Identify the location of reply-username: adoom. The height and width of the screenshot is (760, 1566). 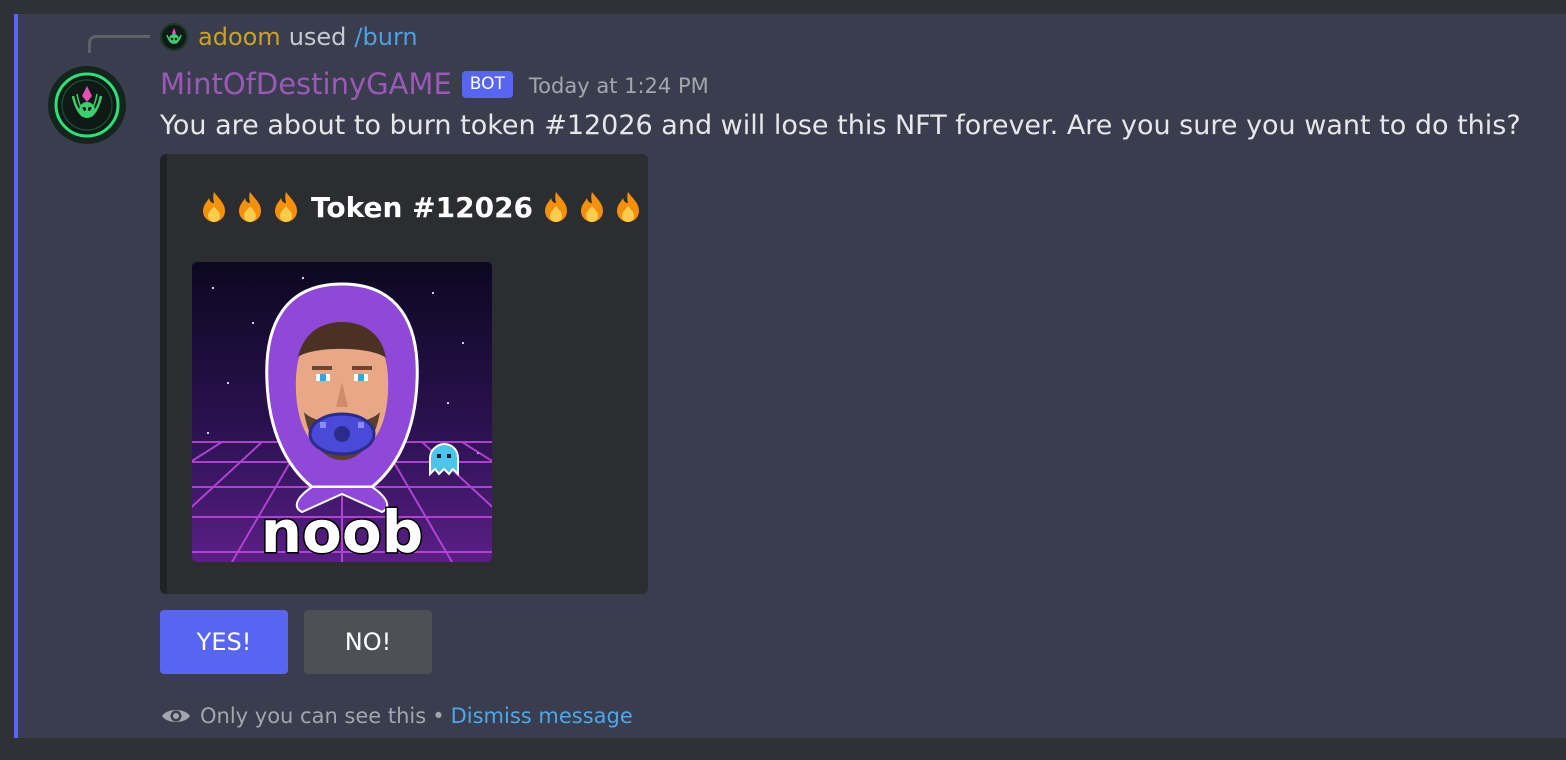
(239, 37).